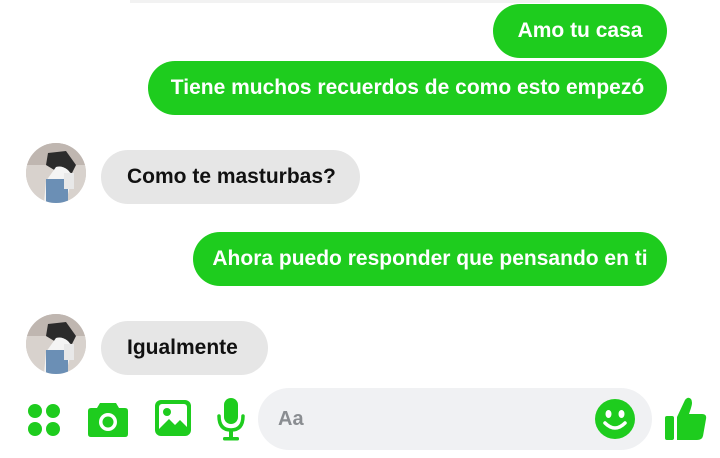 Image resolution: width=720 pixels, height=458 pixels. I want to click on message-text: Amo tu casa, so click(580, 30).